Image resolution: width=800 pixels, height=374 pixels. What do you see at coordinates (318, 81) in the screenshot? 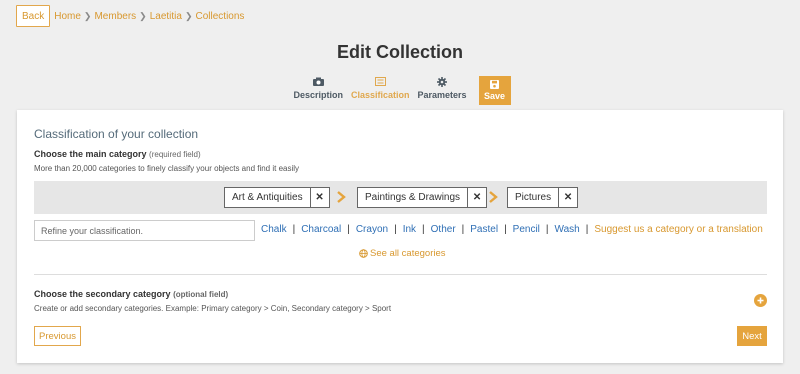
I see `camera-icon` at bounding box center [318, 81].